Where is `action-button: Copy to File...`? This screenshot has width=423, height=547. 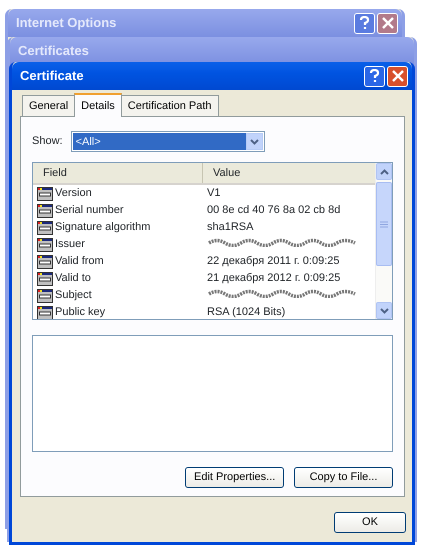 action-button: Copy to File... is located at coordinates (343, 477).